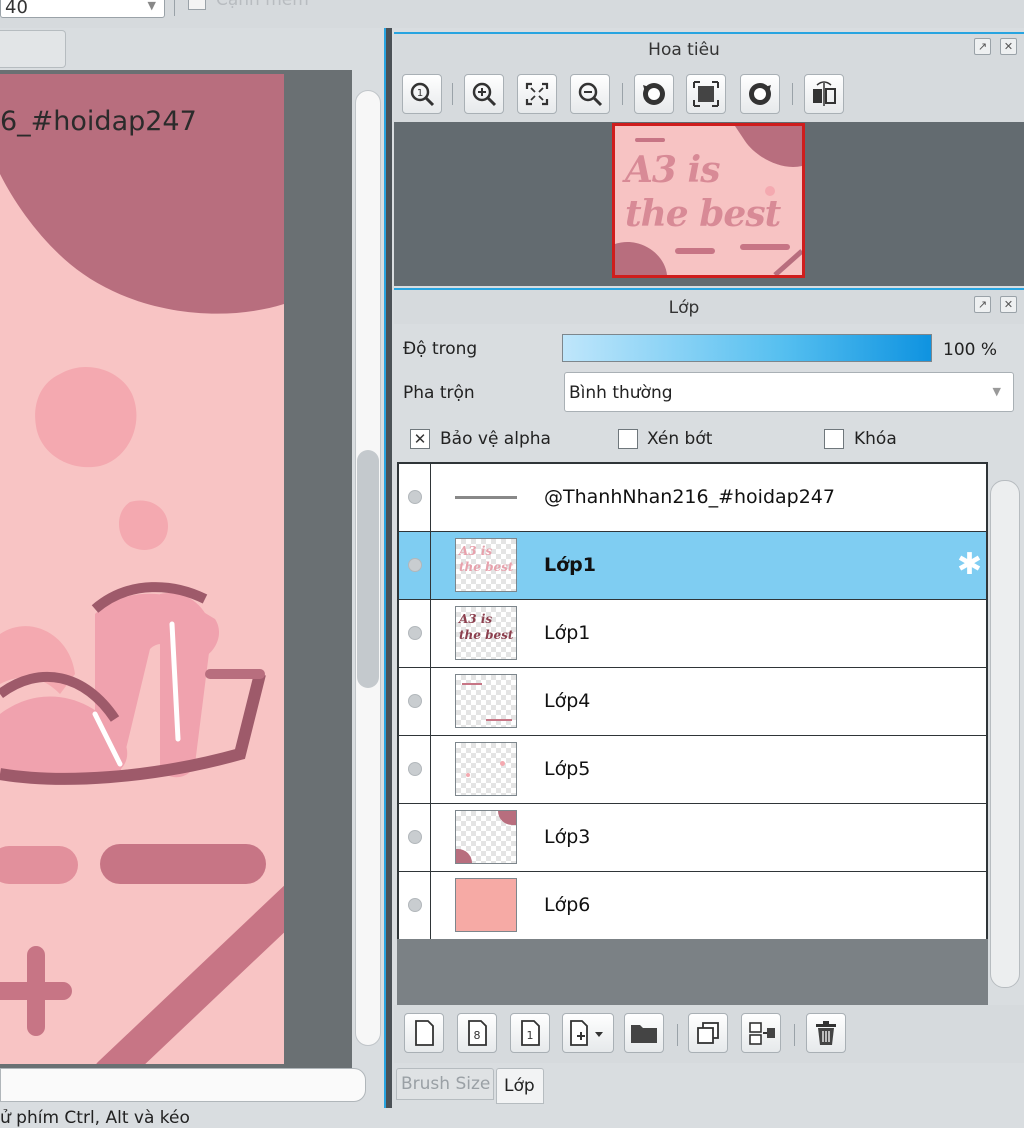 The width and height of the screenshot is (1024, 1128). What do you see at coordinates (692, 498) in the screenshot?
I see `layer-row: @ThanhNhan216_#hoidap247` at bounding box center [692, 498].